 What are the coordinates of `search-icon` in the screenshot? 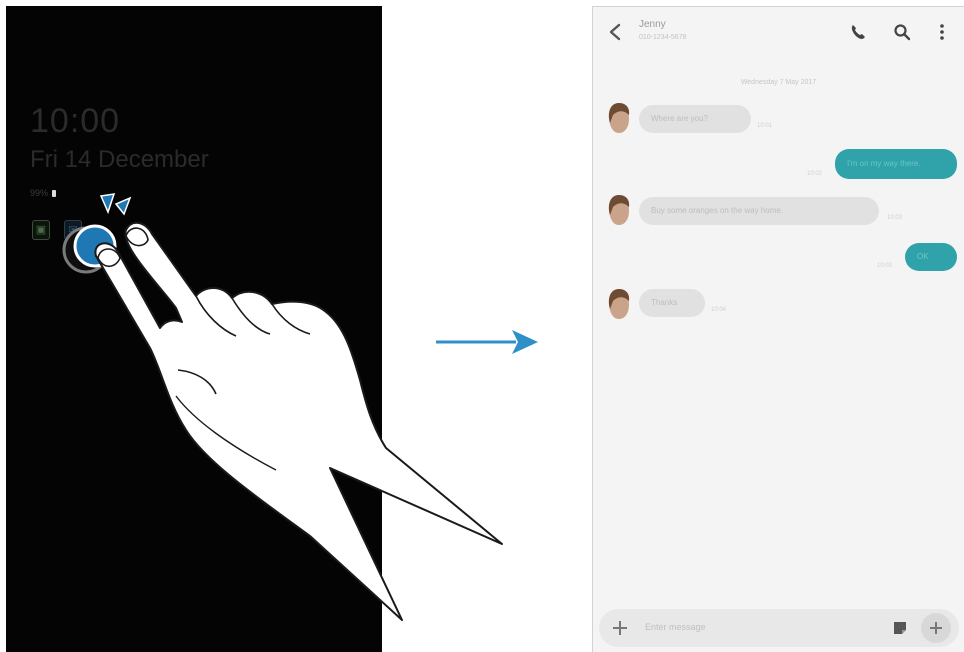 It's located at (902, 32).